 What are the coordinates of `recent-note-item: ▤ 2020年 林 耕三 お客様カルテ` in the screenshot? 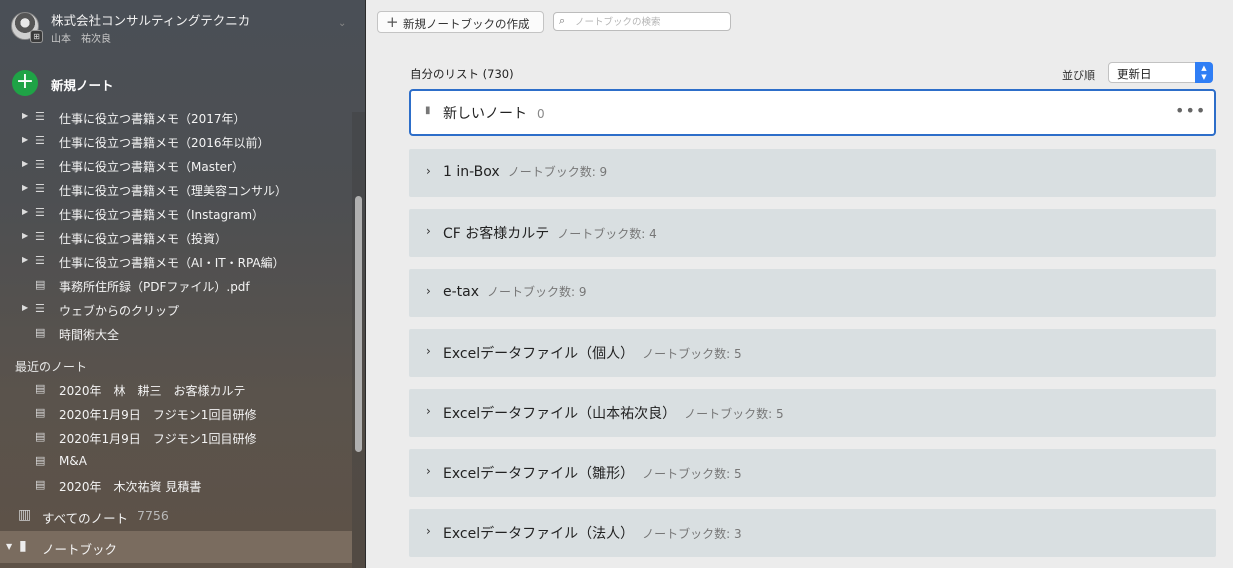 It's located at (175, 390).